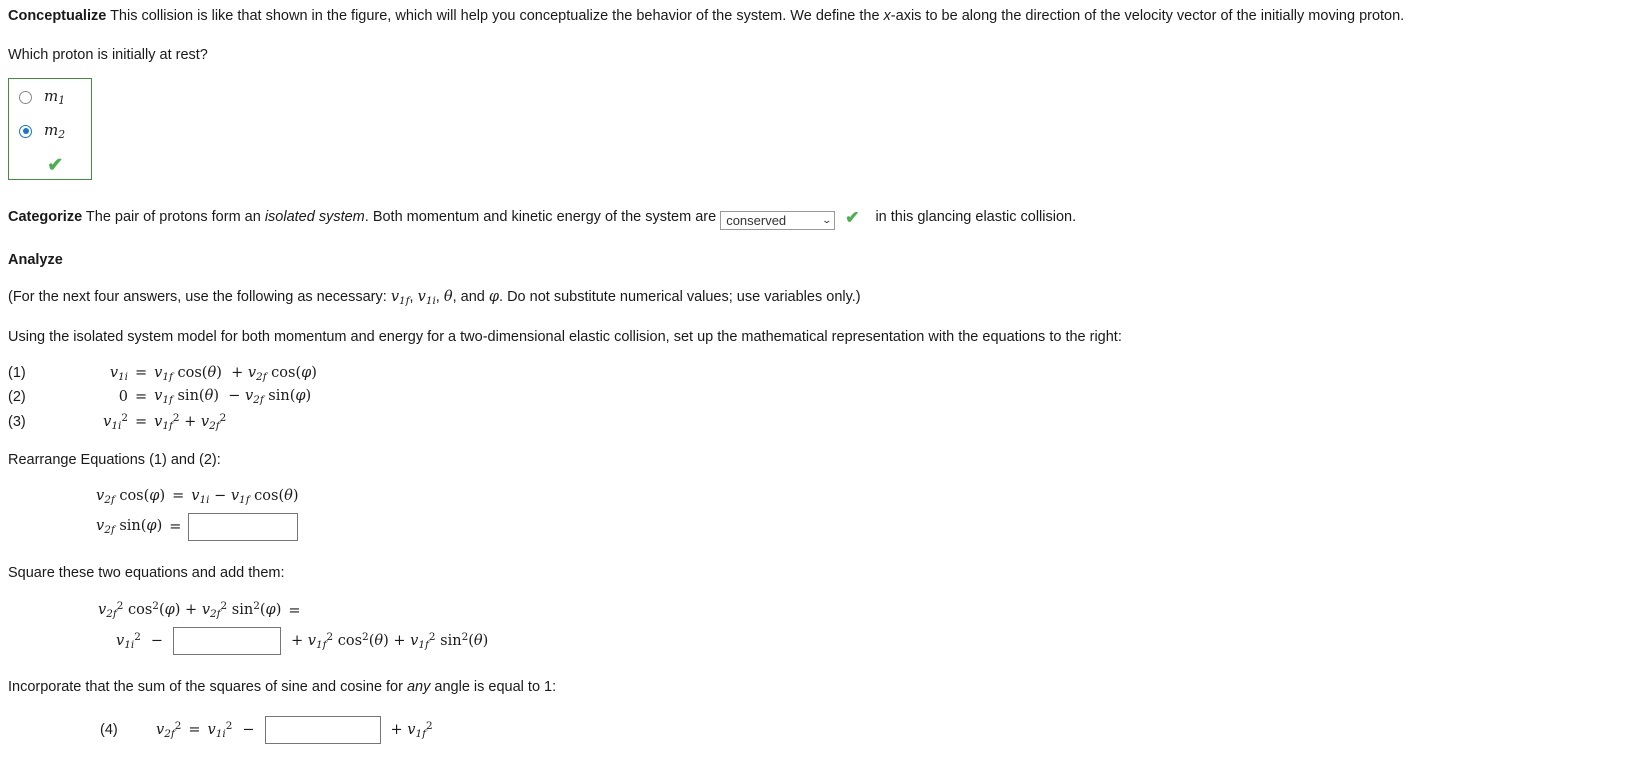 The width and height of the screenshot is (1642, 773). Describe the element at coordinates (190, 422) in the screenshot. I see `equation-3-rhs: v1f2 + v2f2` at that location.